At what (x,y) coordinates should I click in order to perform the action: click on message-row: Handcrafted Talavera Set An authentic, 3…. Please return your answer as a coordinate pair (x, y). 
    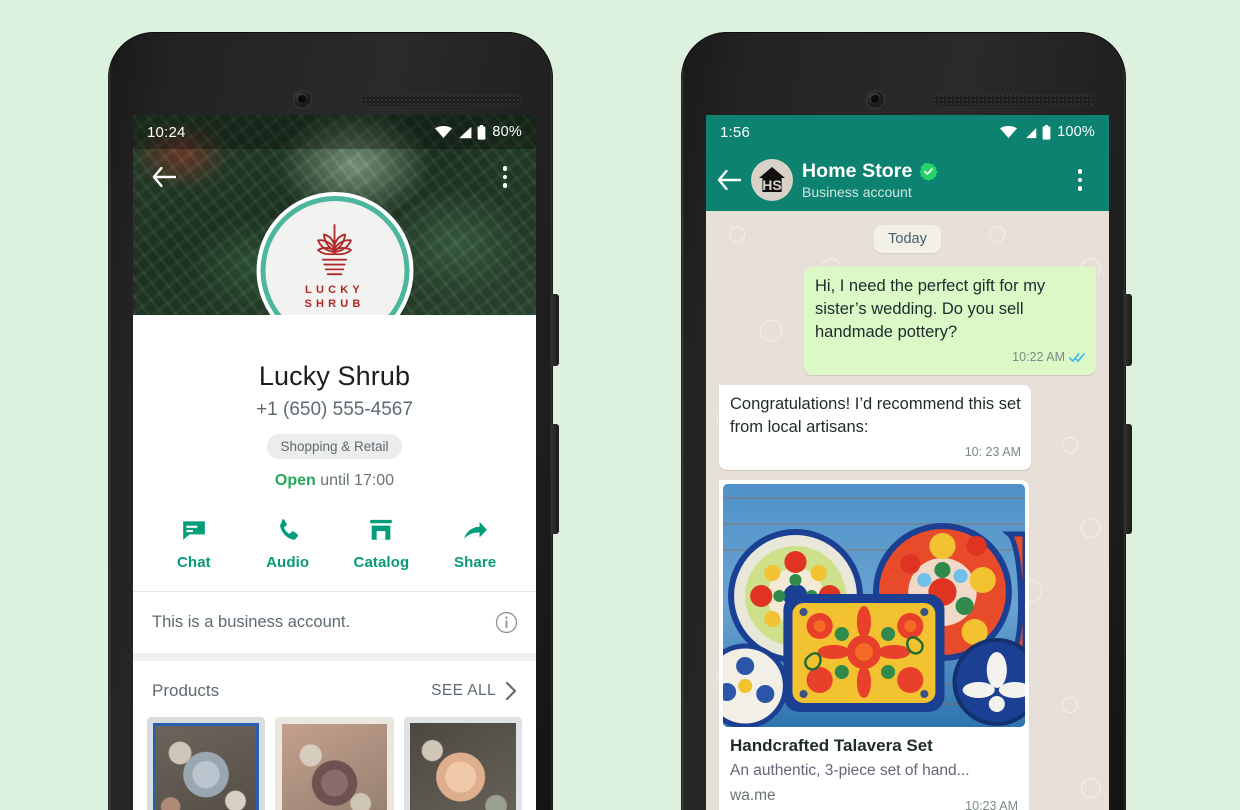
    Looking at the image, I should click on (907, 645).